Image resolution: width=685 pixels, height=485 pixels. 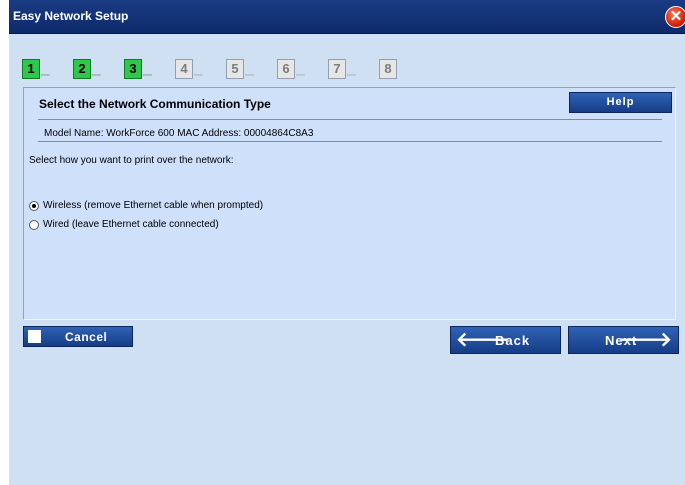 I want to click on cancel-label: Cancel, so click(x=86, y=337).